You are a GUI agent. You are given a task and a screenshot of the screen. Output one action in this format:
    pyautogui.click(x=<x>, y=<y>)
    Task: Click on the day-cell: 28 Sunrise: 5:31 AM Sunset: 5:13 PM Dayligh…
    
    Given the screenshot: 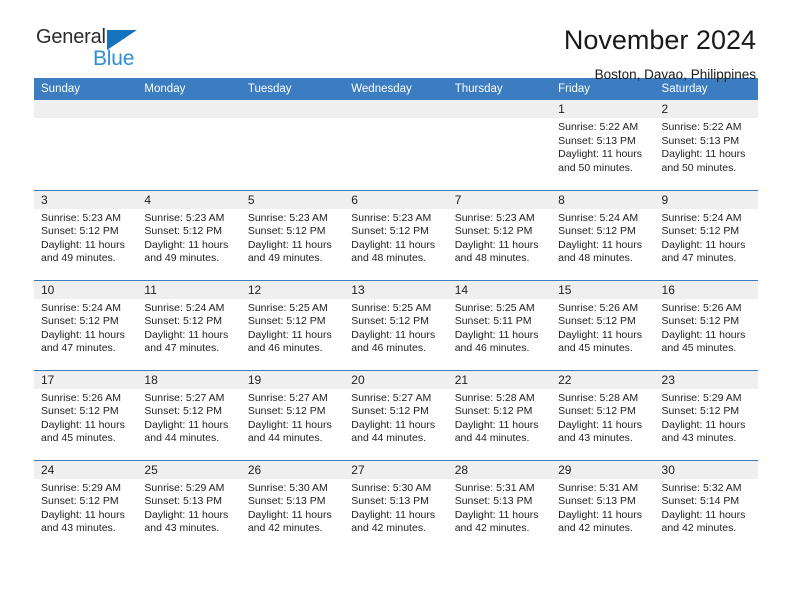 What is the action you would take?
    pyautogui.click(x=499, y=504)
    